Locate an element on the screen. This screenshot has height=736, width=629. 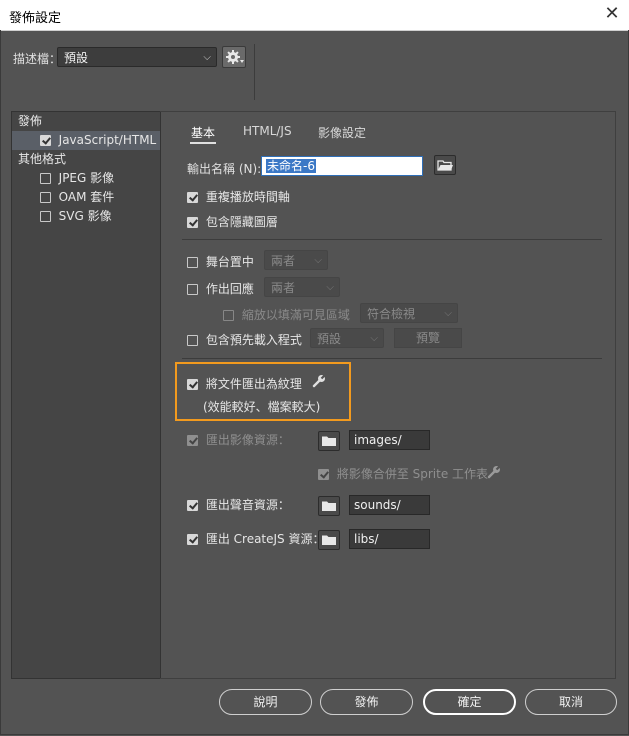
publish-button: 發佈 is located at coordinates (366, 702).